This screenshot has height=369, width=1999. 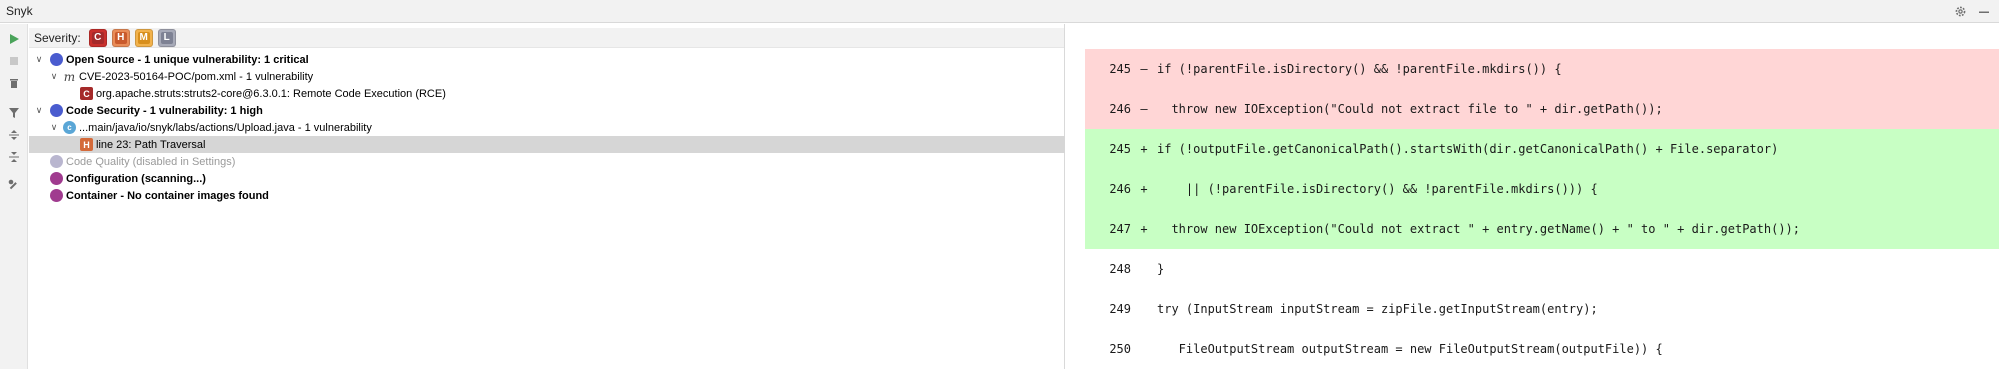 What do you see at coordinates (14, 196) in the screenshot?
I see `vertical-toolbar` at bounding box center [14, 196].